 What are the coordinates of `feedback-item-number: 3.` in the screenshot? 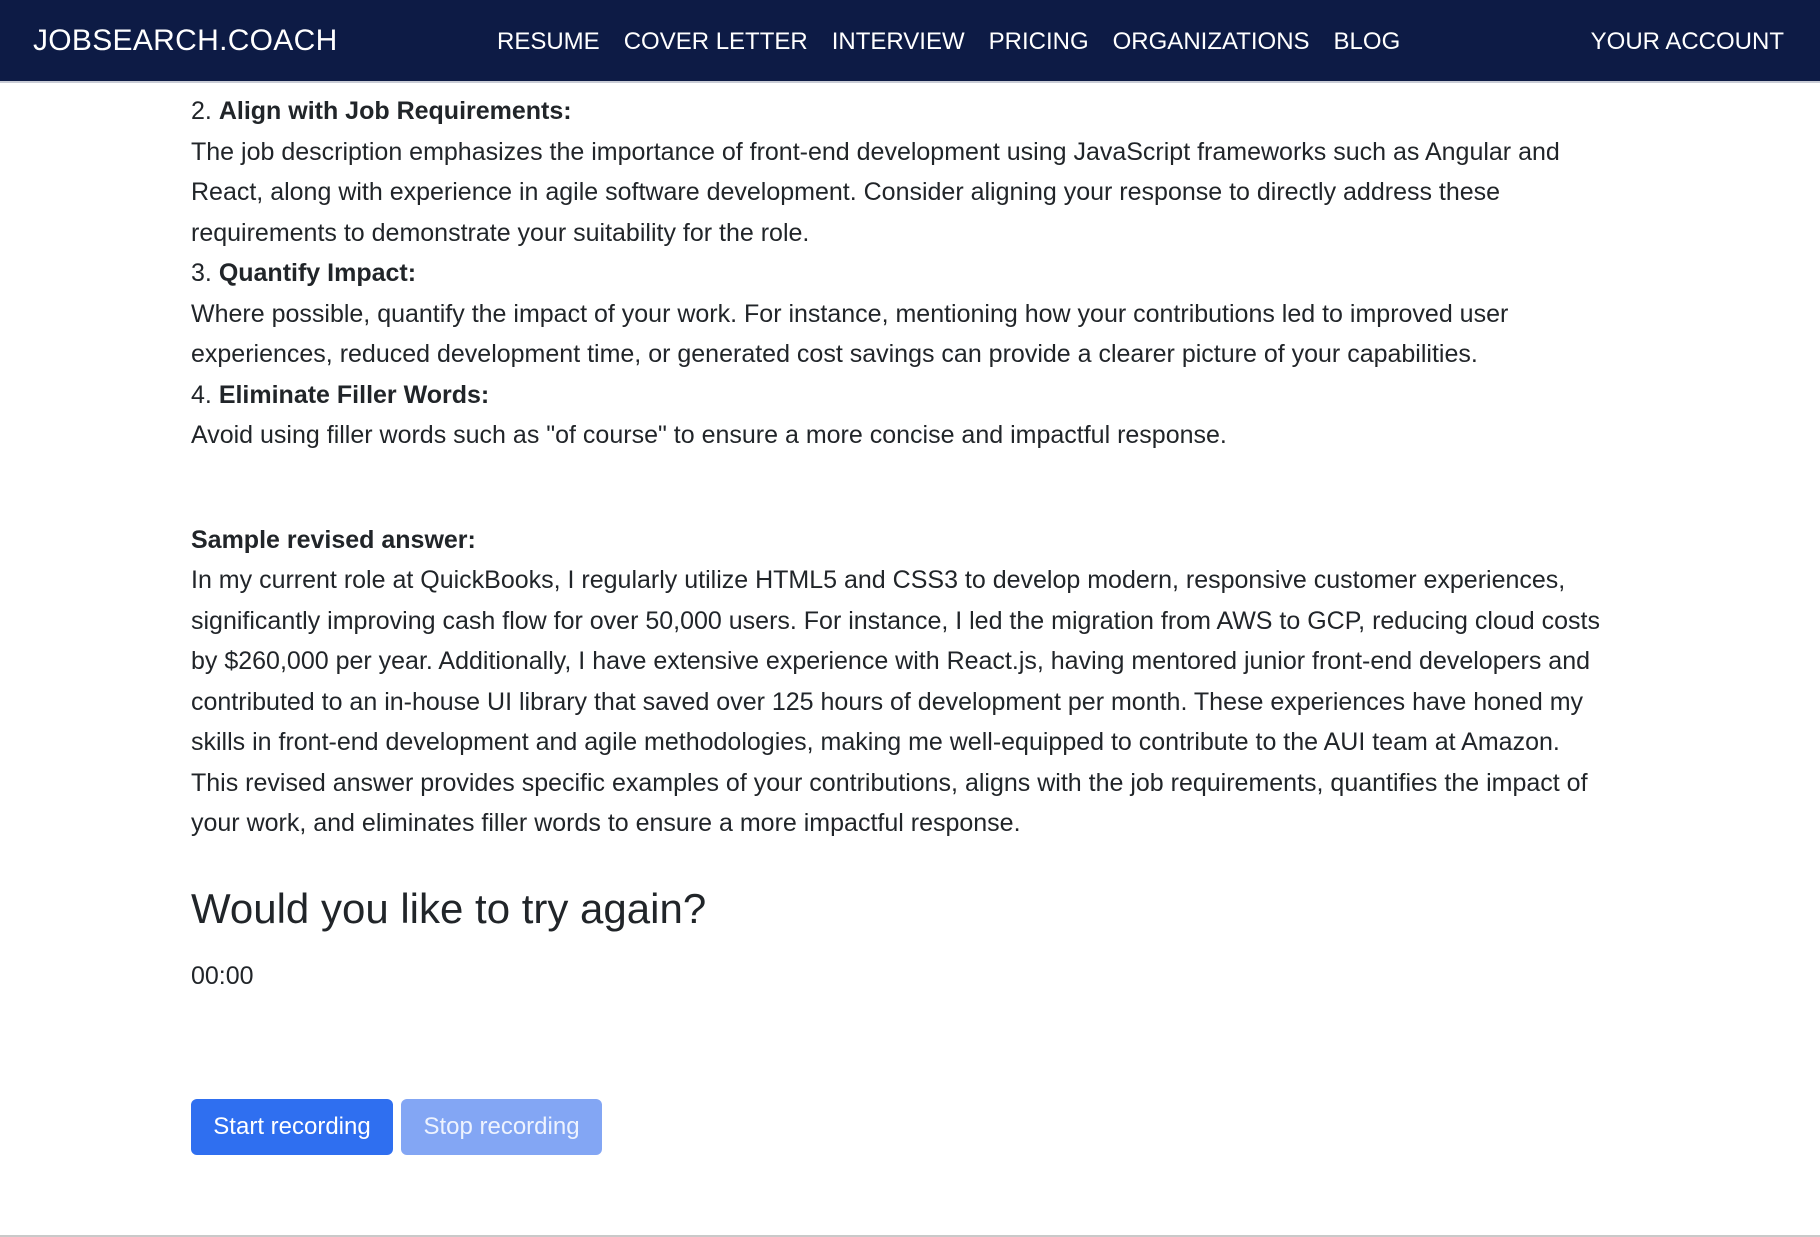 It's located at (201, 273).